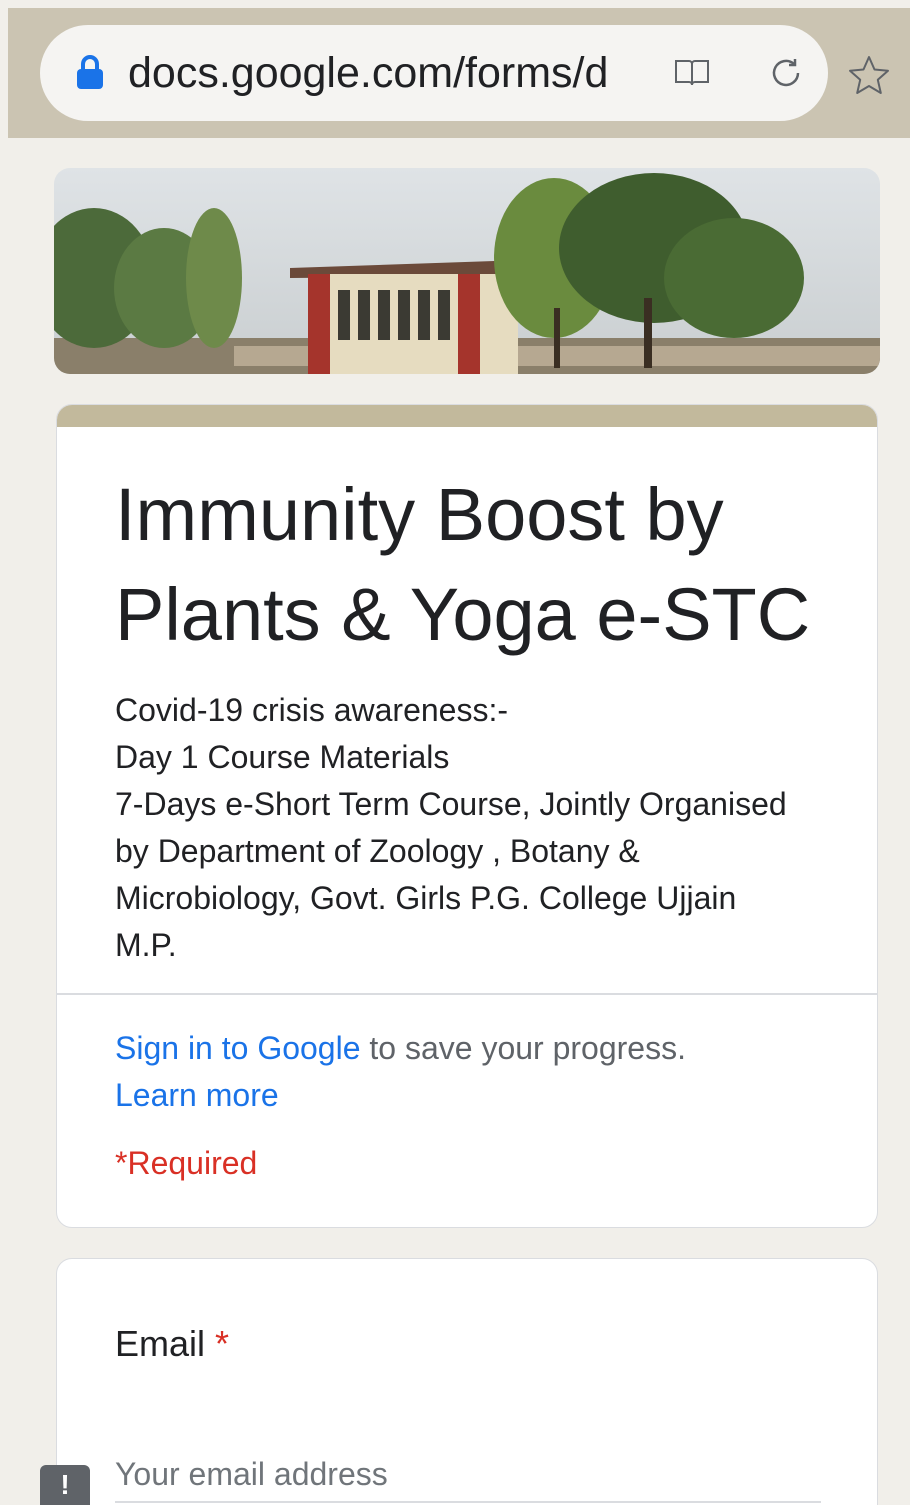 The image size is (910, 1505). I want to click on learn-more-link: Learn more, so click(197, 1095).